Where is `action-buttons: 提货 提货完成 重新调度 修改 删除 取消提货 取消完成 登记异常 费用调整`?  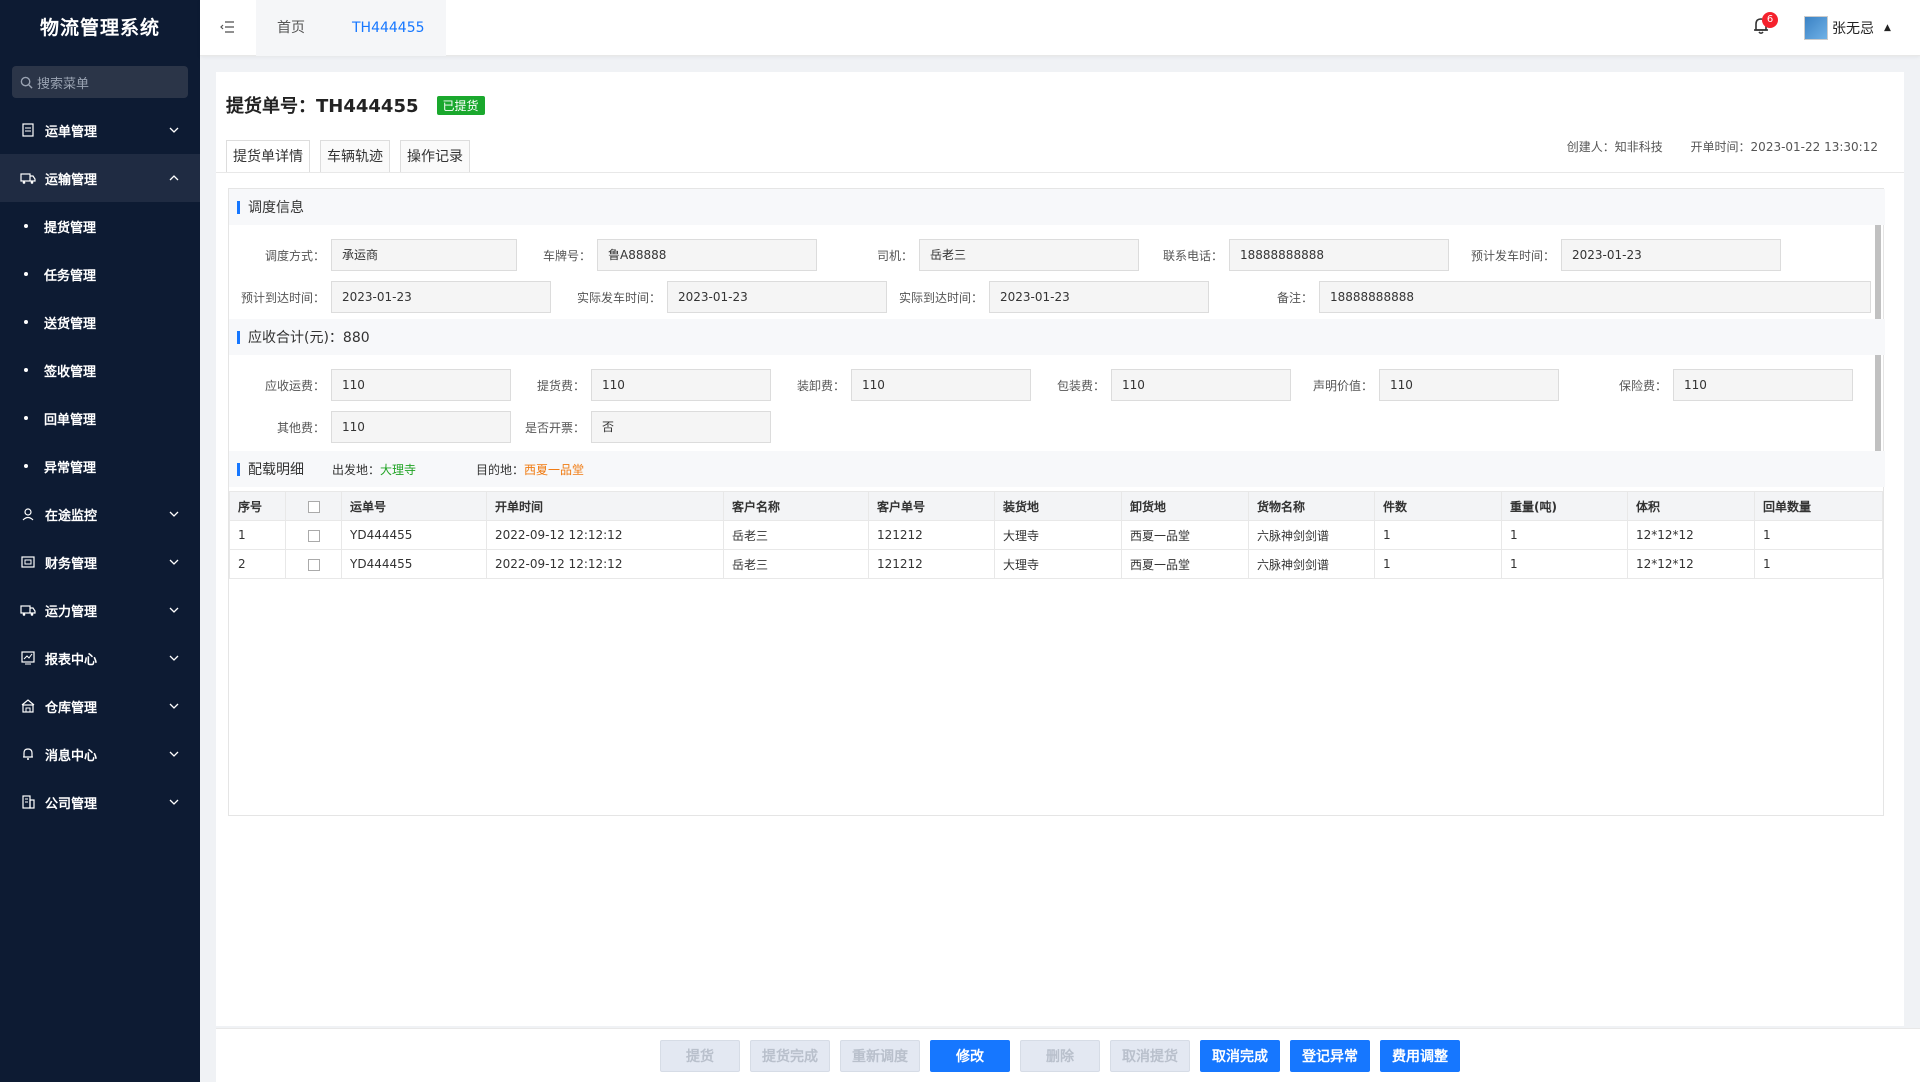 action-buttons: 提货 提货完成 重新调度 修改 删除 取消提货 取消完成 登记异常 费用调整 is located at coordinates (1065, 1056).